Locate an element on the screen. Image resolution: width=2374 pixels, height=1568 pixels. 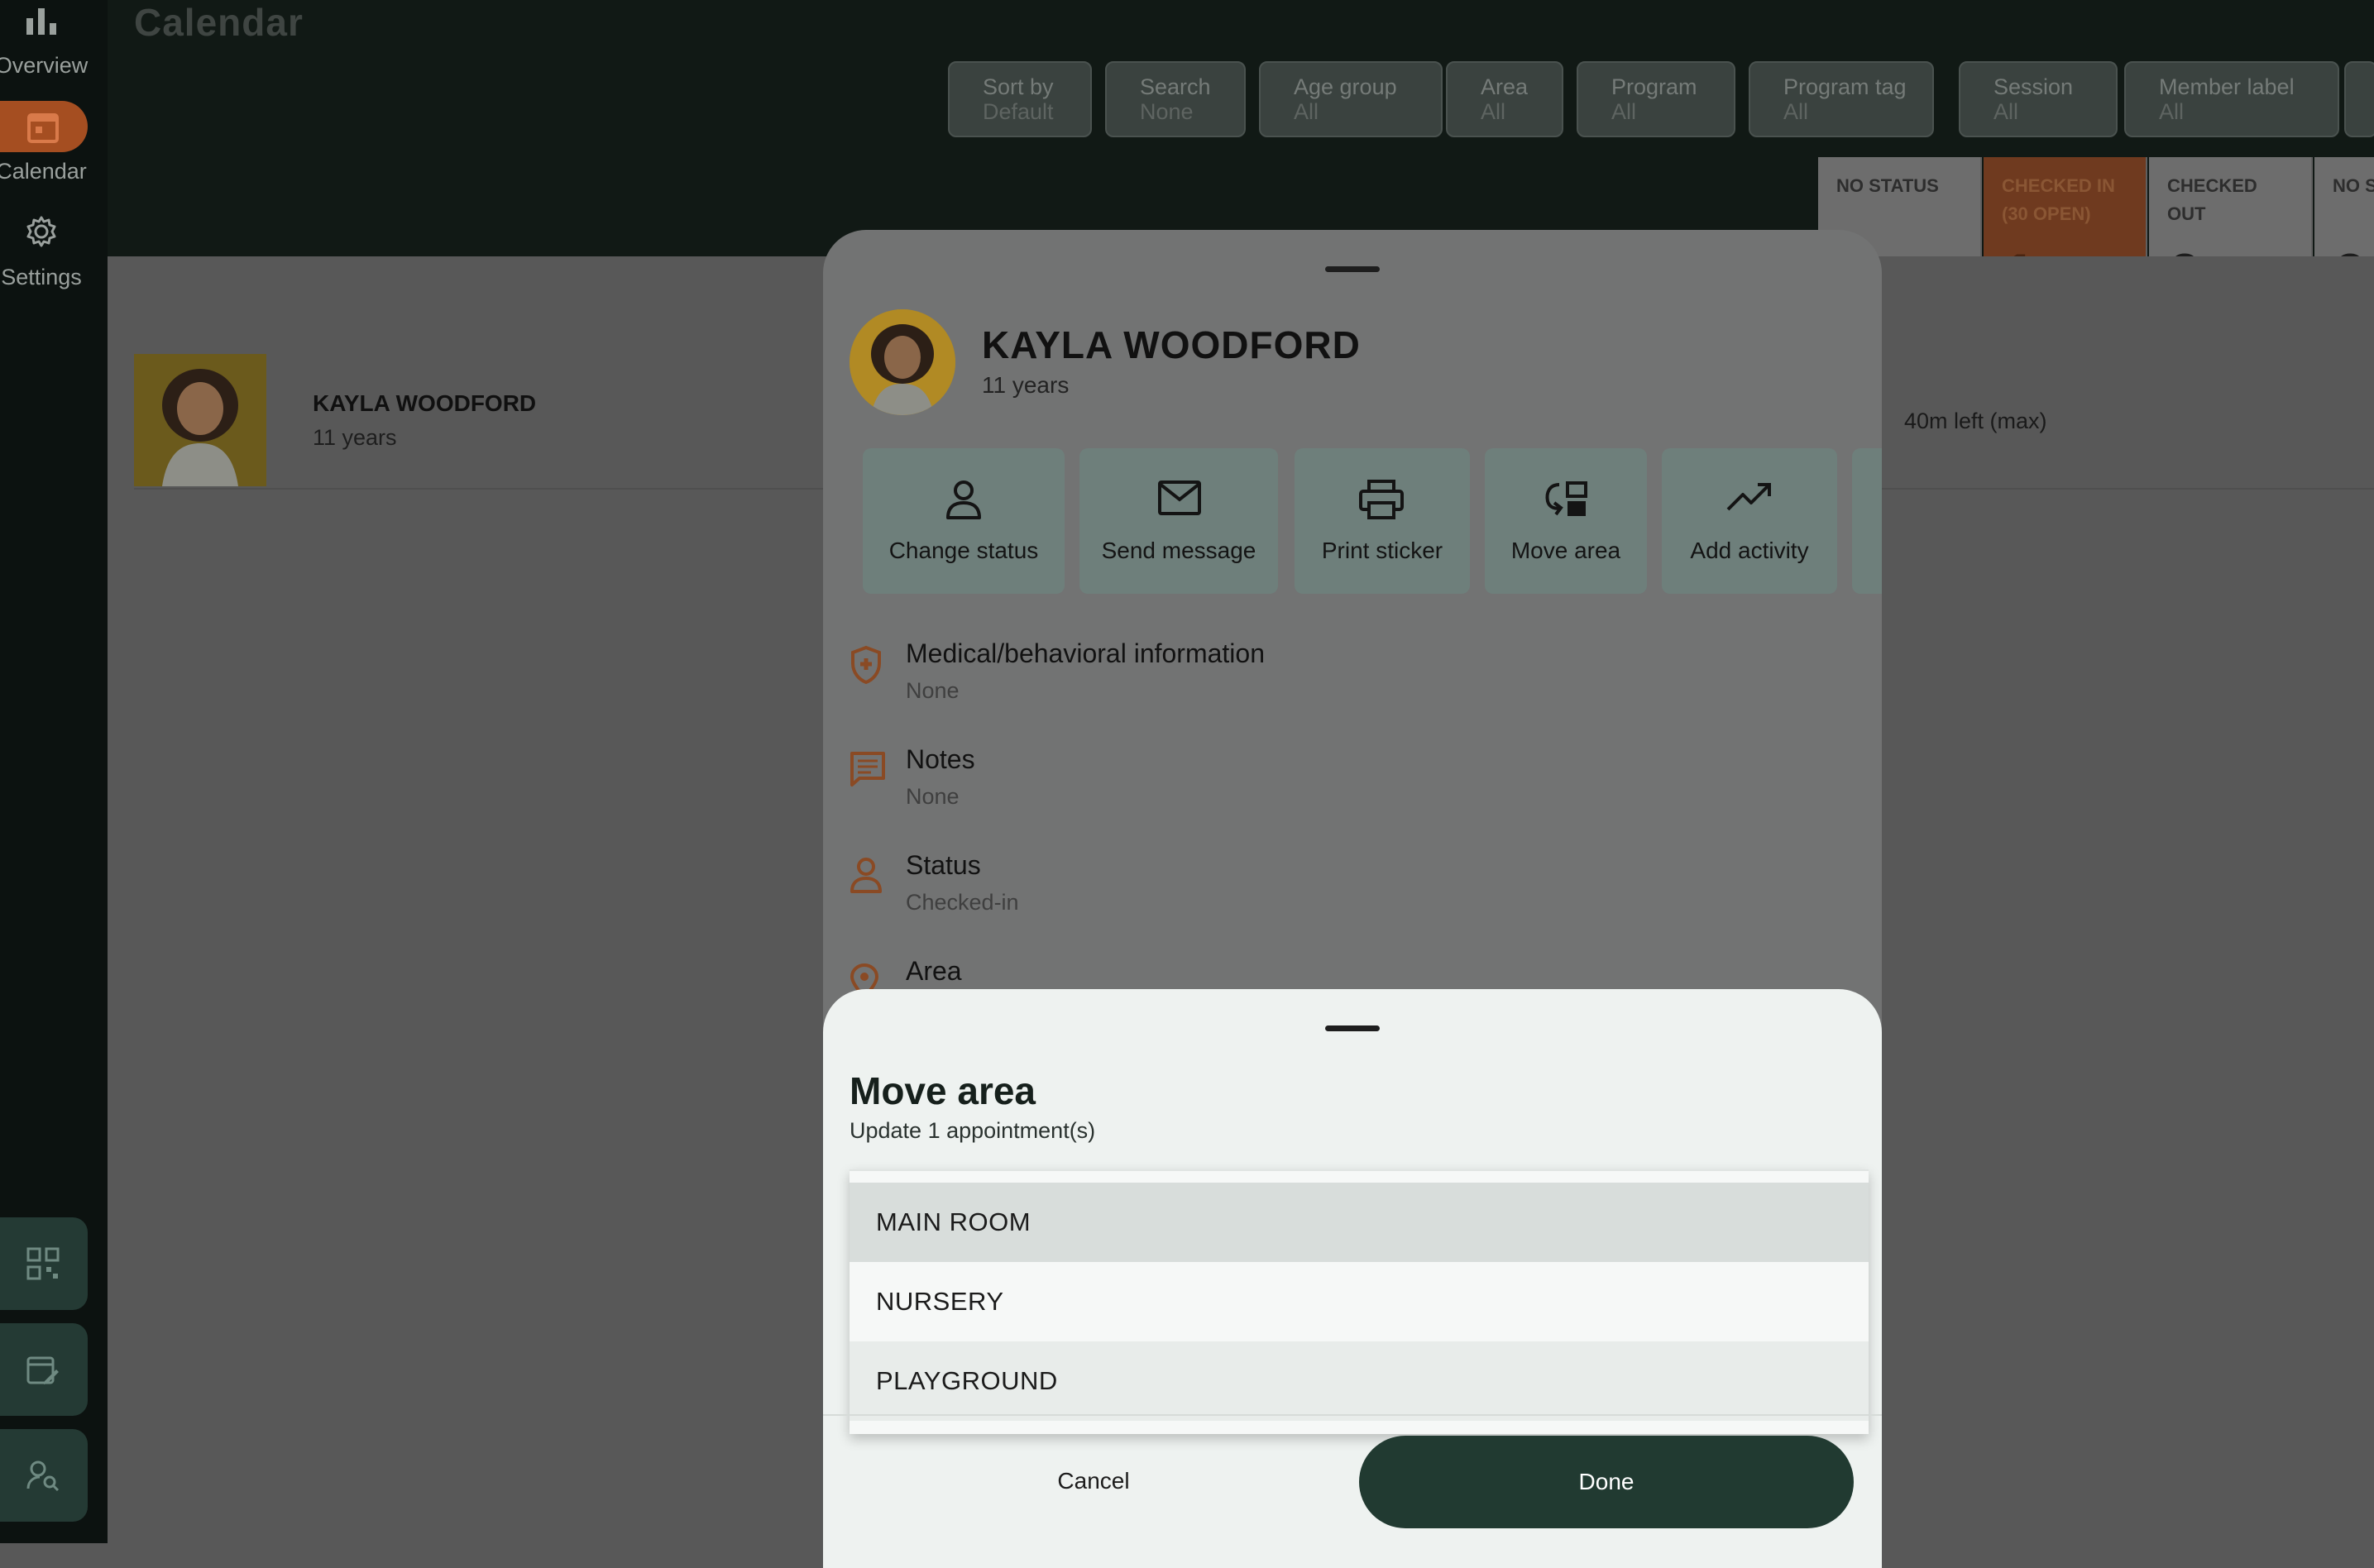
filter-session: Session All is located at coordinates (2039, 99).